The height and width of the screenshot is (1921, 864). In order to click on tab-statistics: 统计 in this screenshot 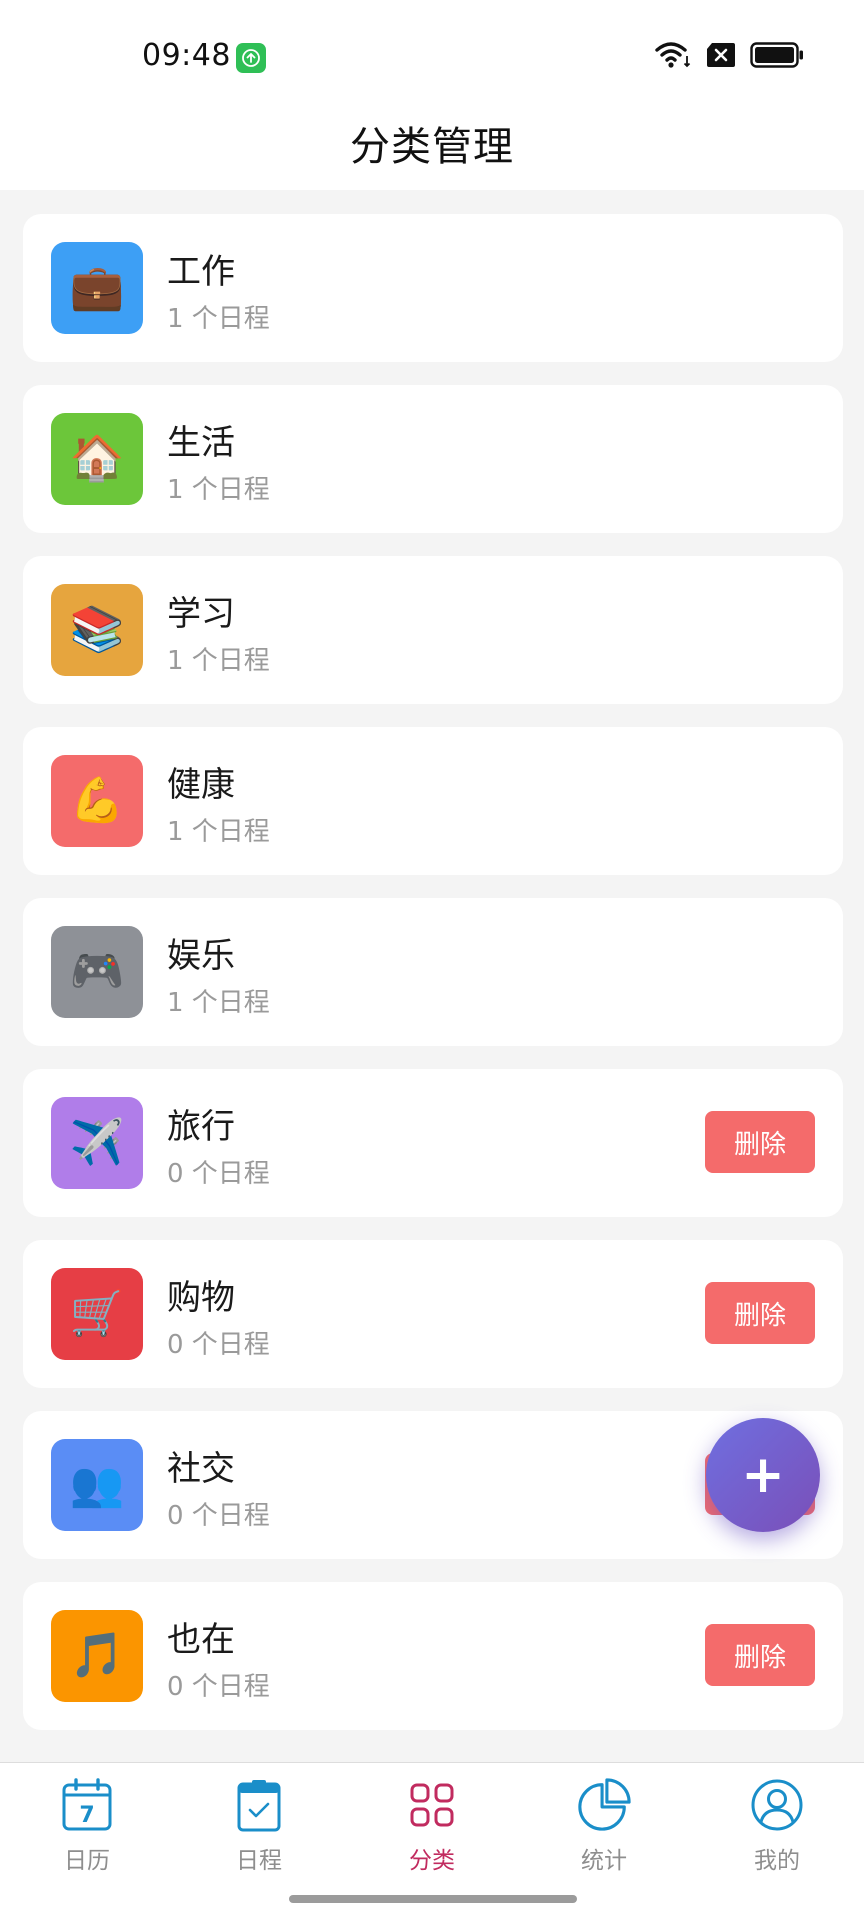, I will do `click(604, 1826)`.